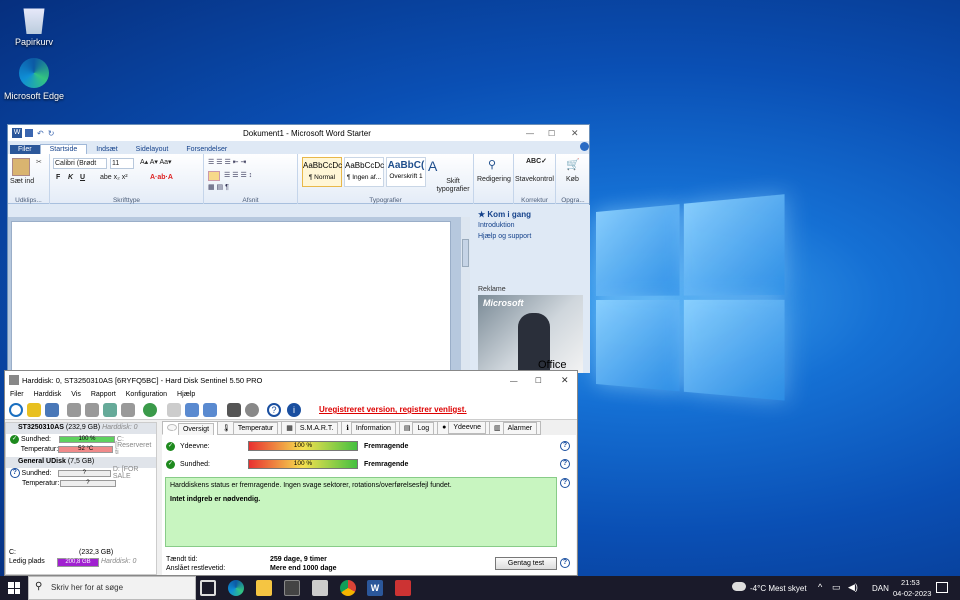  What do you see at coordinates (264, 588) in the screenshot?
I see `file-explorer-icon` at bounding box center [264, 588].